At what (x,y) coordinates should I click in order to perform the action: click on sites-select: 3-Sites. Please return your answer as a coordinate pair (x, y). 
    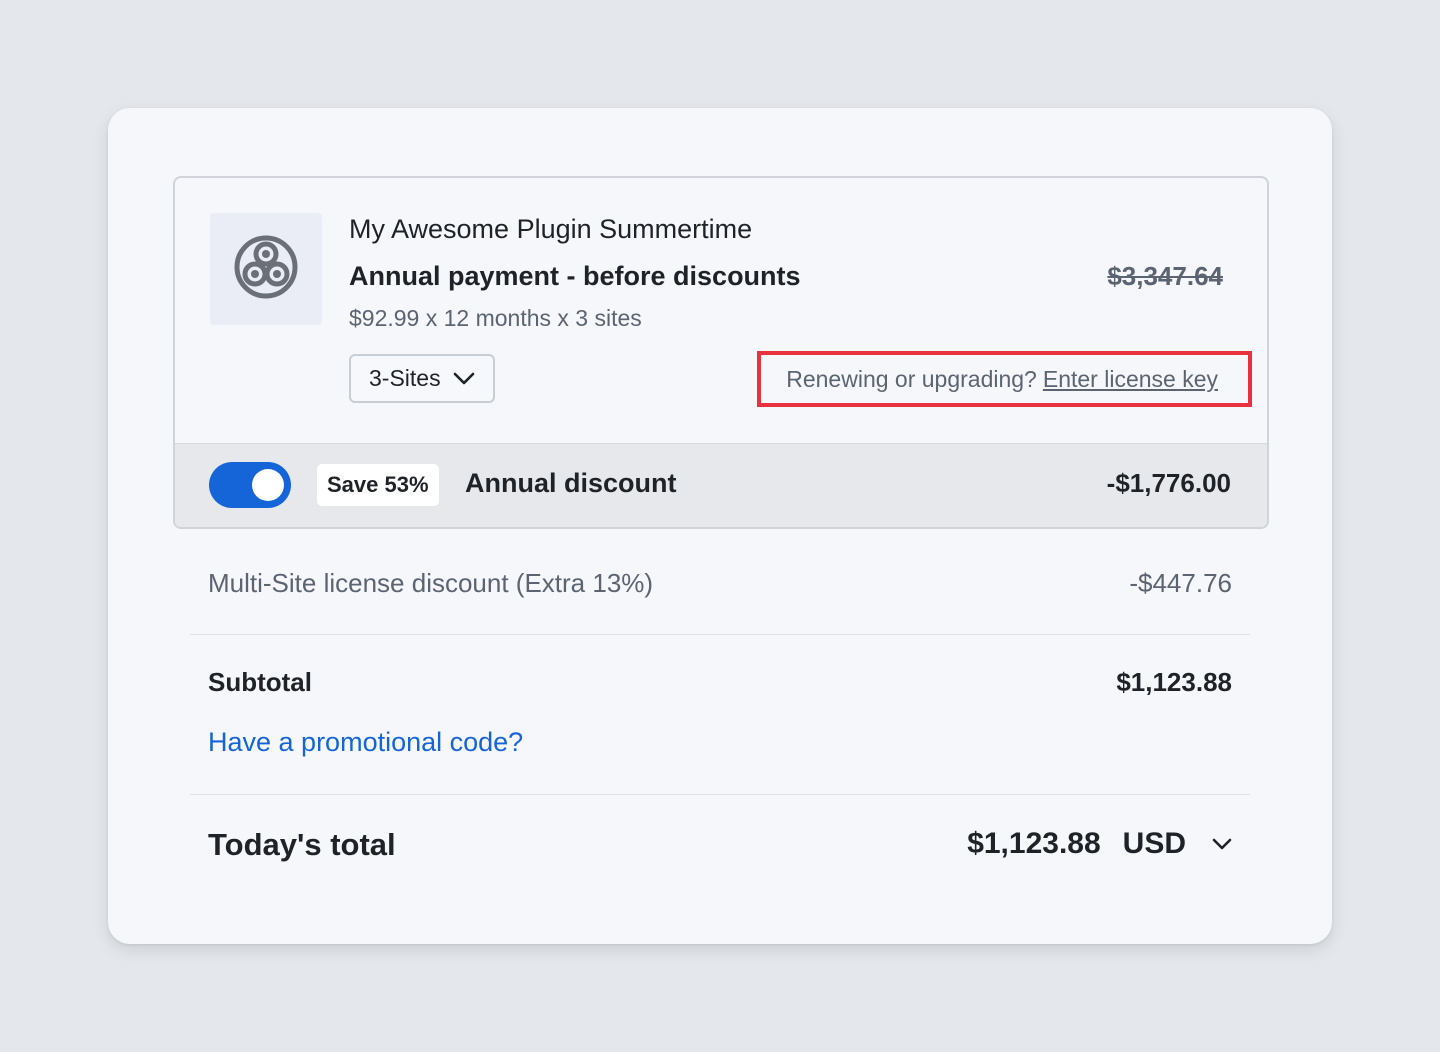
    Looking at the image, I should click on (422, 378).